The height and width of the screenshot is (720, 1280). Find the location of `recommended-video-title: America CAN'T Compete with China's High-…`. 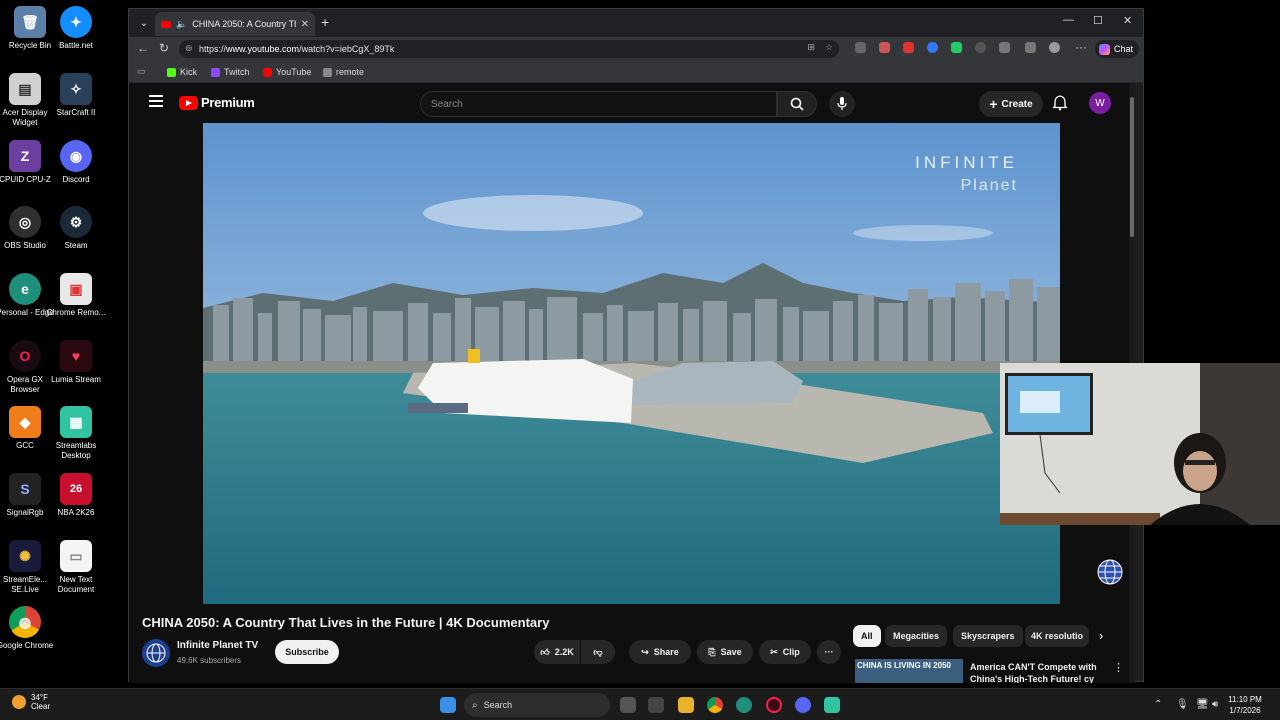

recommended-video-title: America CAN'T Compete with China's High-… is located at coordinates (1035, 672).